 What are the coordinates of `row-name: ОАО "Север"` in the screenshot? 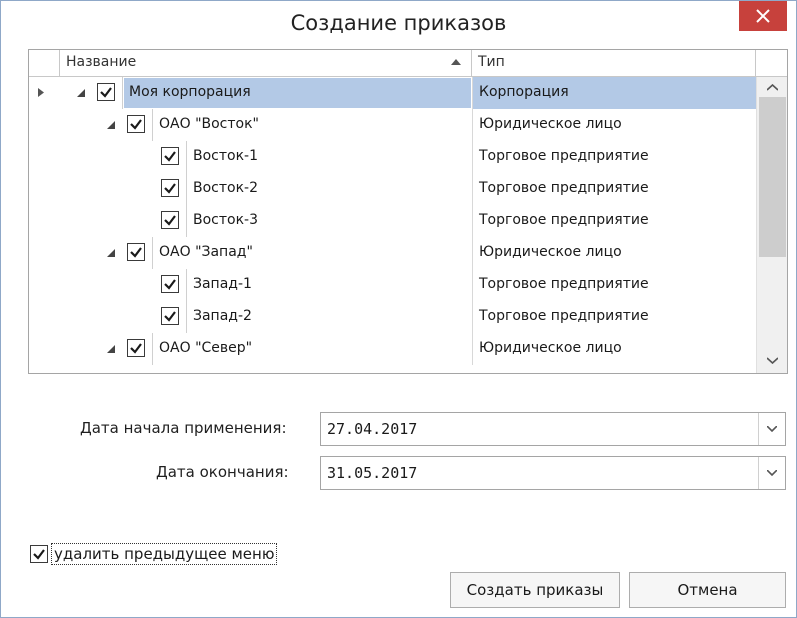 It's located at (206, 348).